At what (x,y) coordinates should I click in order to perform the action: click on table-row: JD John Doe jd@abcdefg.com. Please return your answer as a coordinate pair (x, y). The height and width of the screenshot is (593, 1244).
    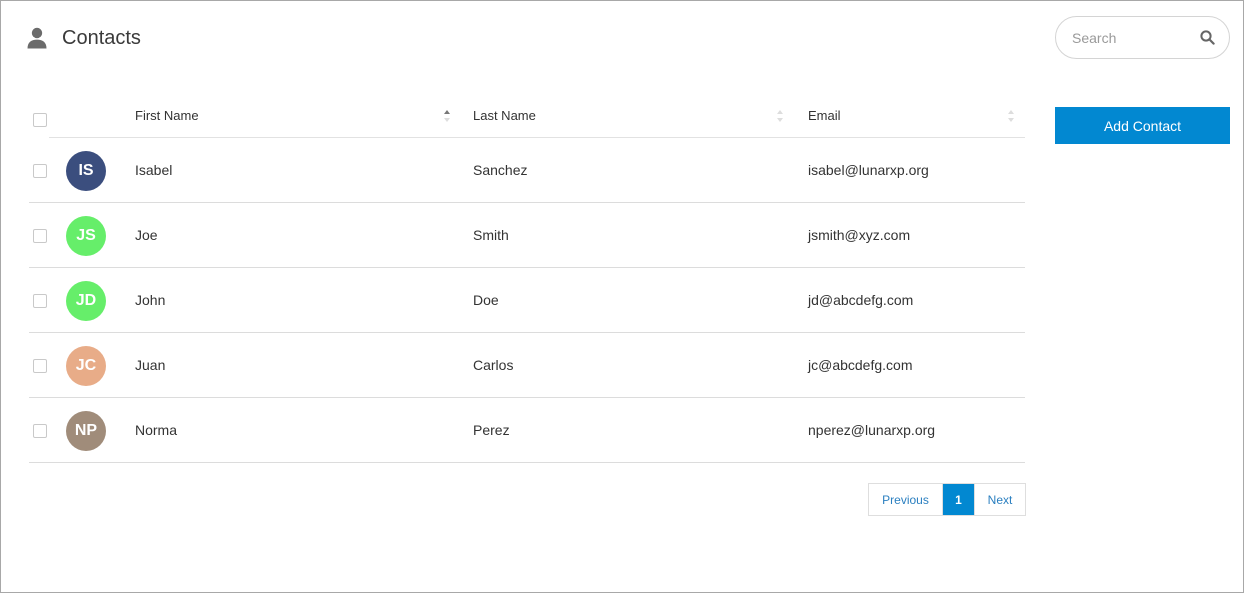
    Looking at the image, I should click on (527, 300).